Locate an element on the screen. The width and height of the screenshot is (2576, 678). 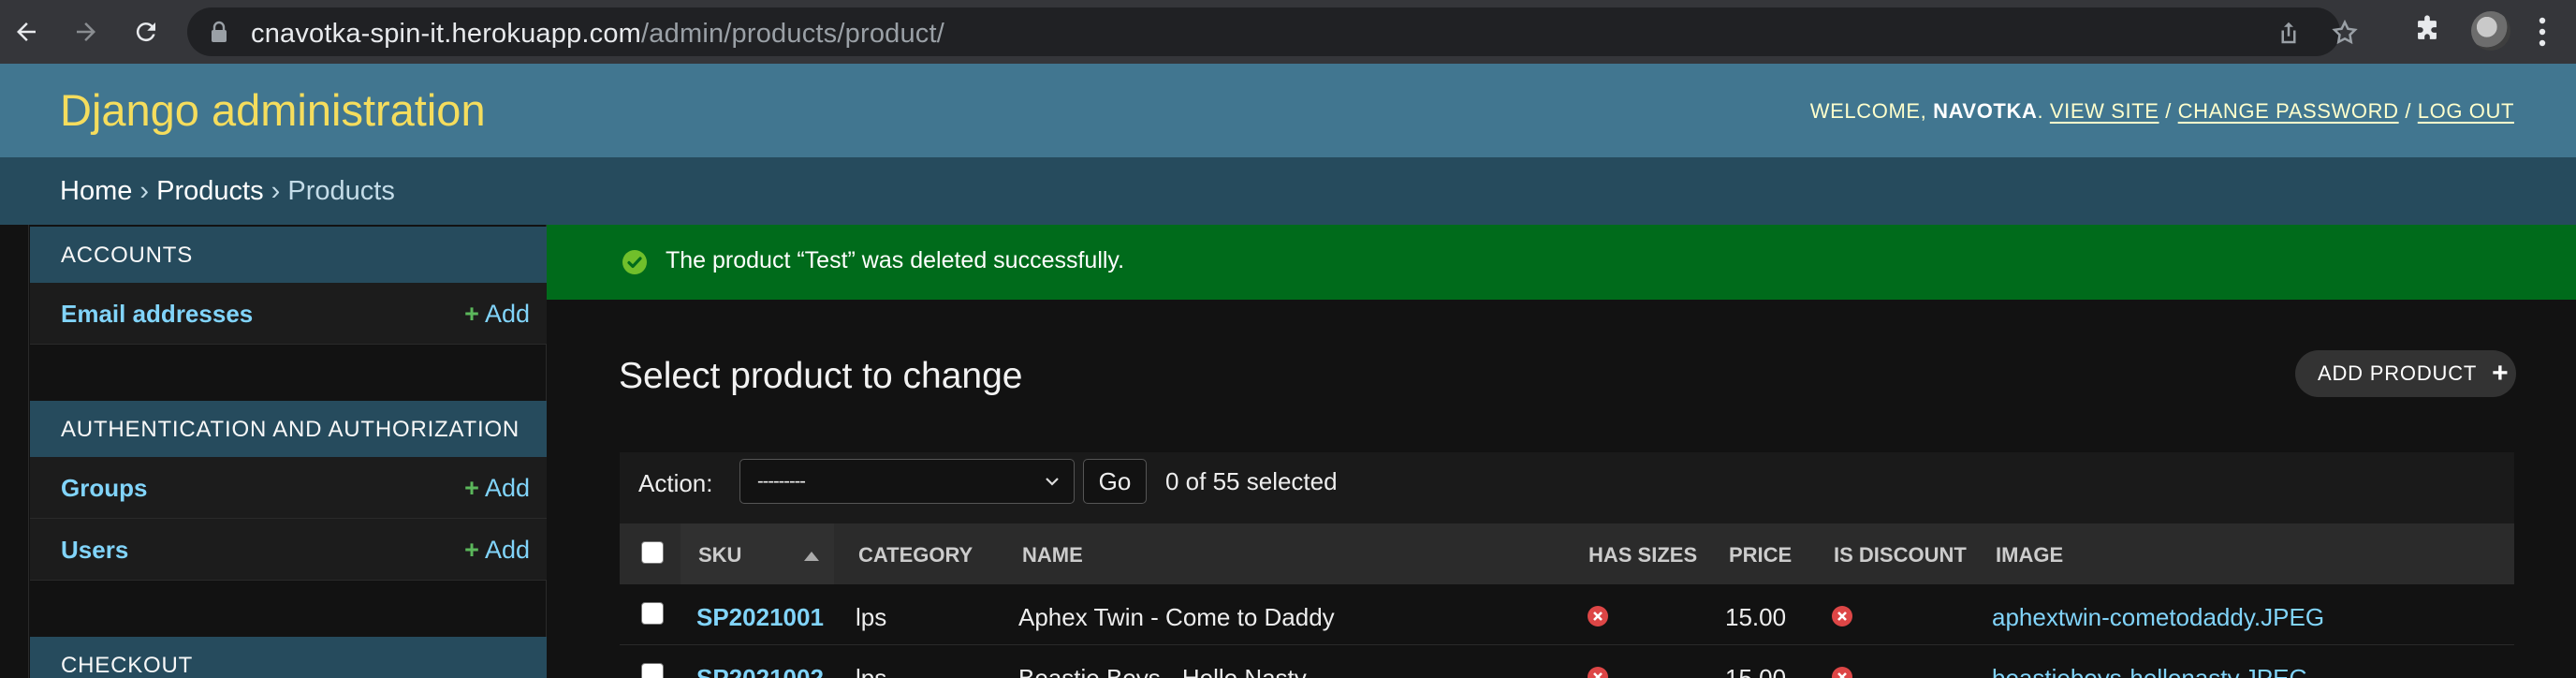
sidebar-item-label: Email addresses is located at coordinates (157, 314).